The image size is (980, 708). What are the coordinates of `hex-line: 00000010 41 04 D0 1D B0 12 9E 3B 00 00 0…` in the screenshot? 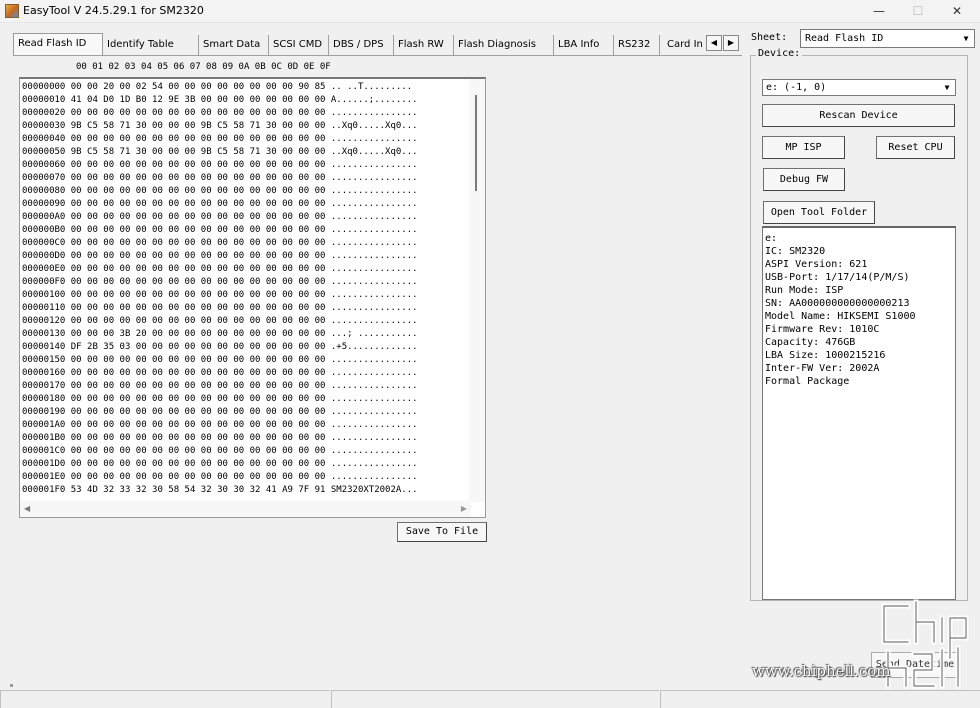 It's located at (220, 100).